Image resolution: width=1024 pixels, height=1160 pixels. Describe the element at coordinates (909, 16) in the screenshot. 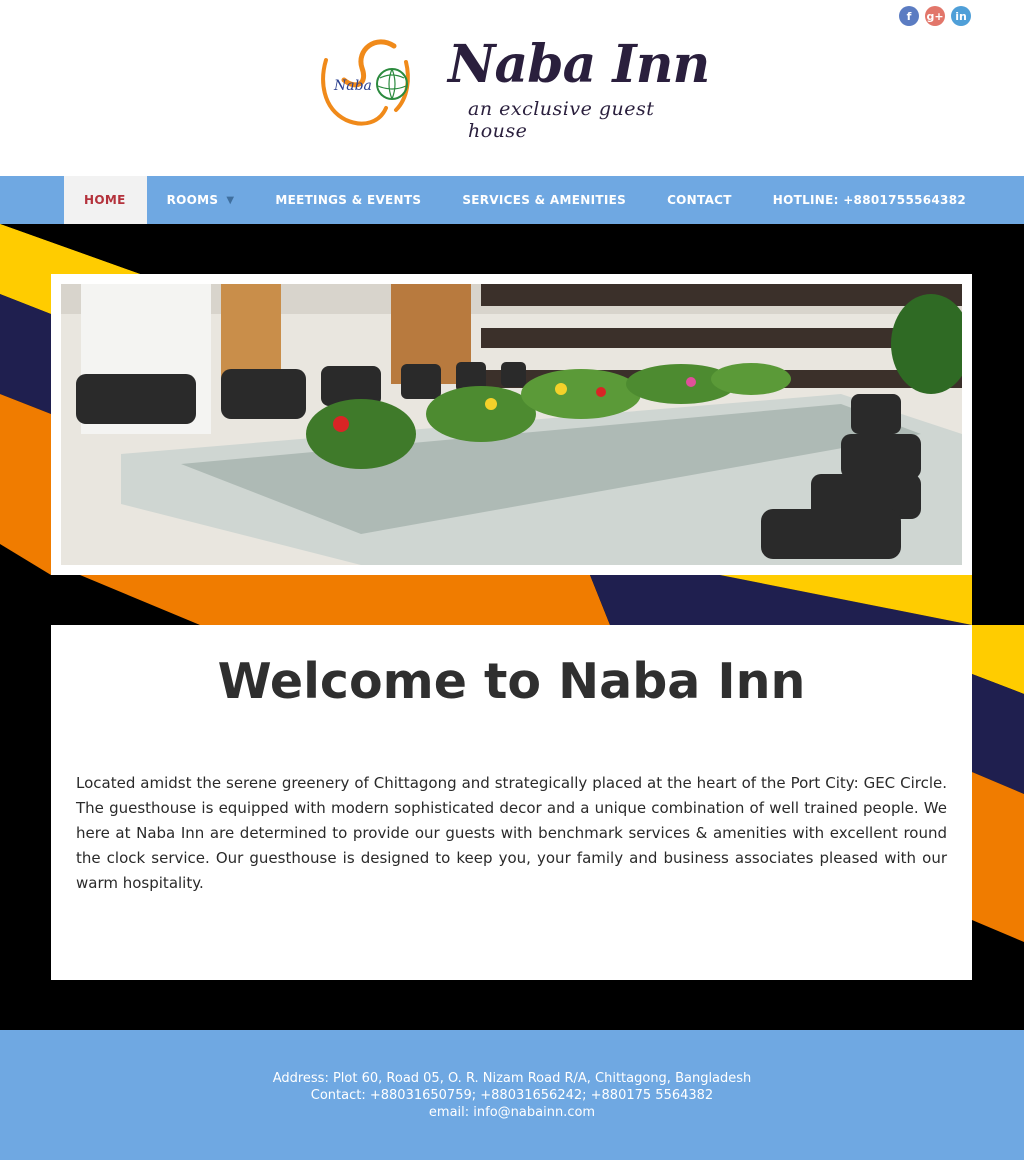

I see `facebook-icon: f` at that location.